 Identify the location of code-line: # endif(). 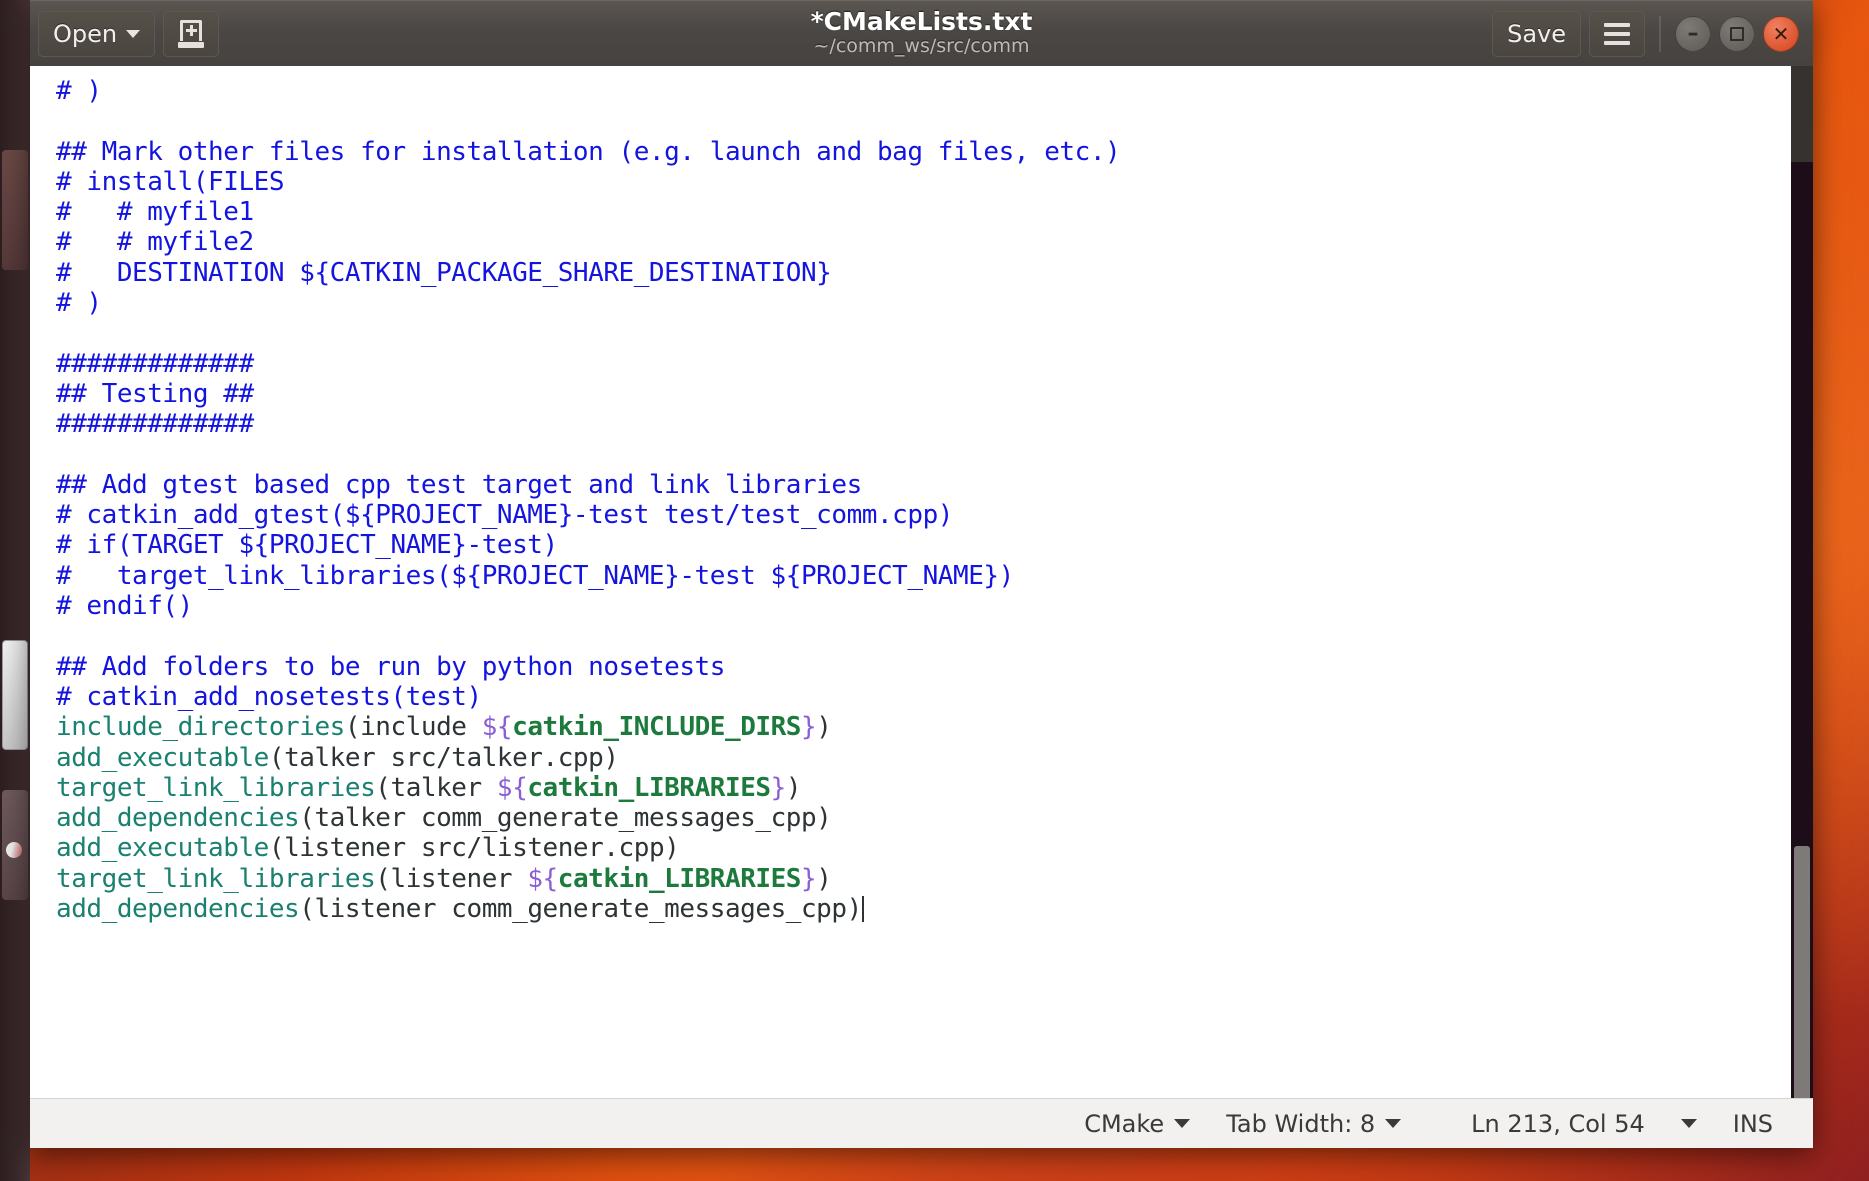
(934, 606).